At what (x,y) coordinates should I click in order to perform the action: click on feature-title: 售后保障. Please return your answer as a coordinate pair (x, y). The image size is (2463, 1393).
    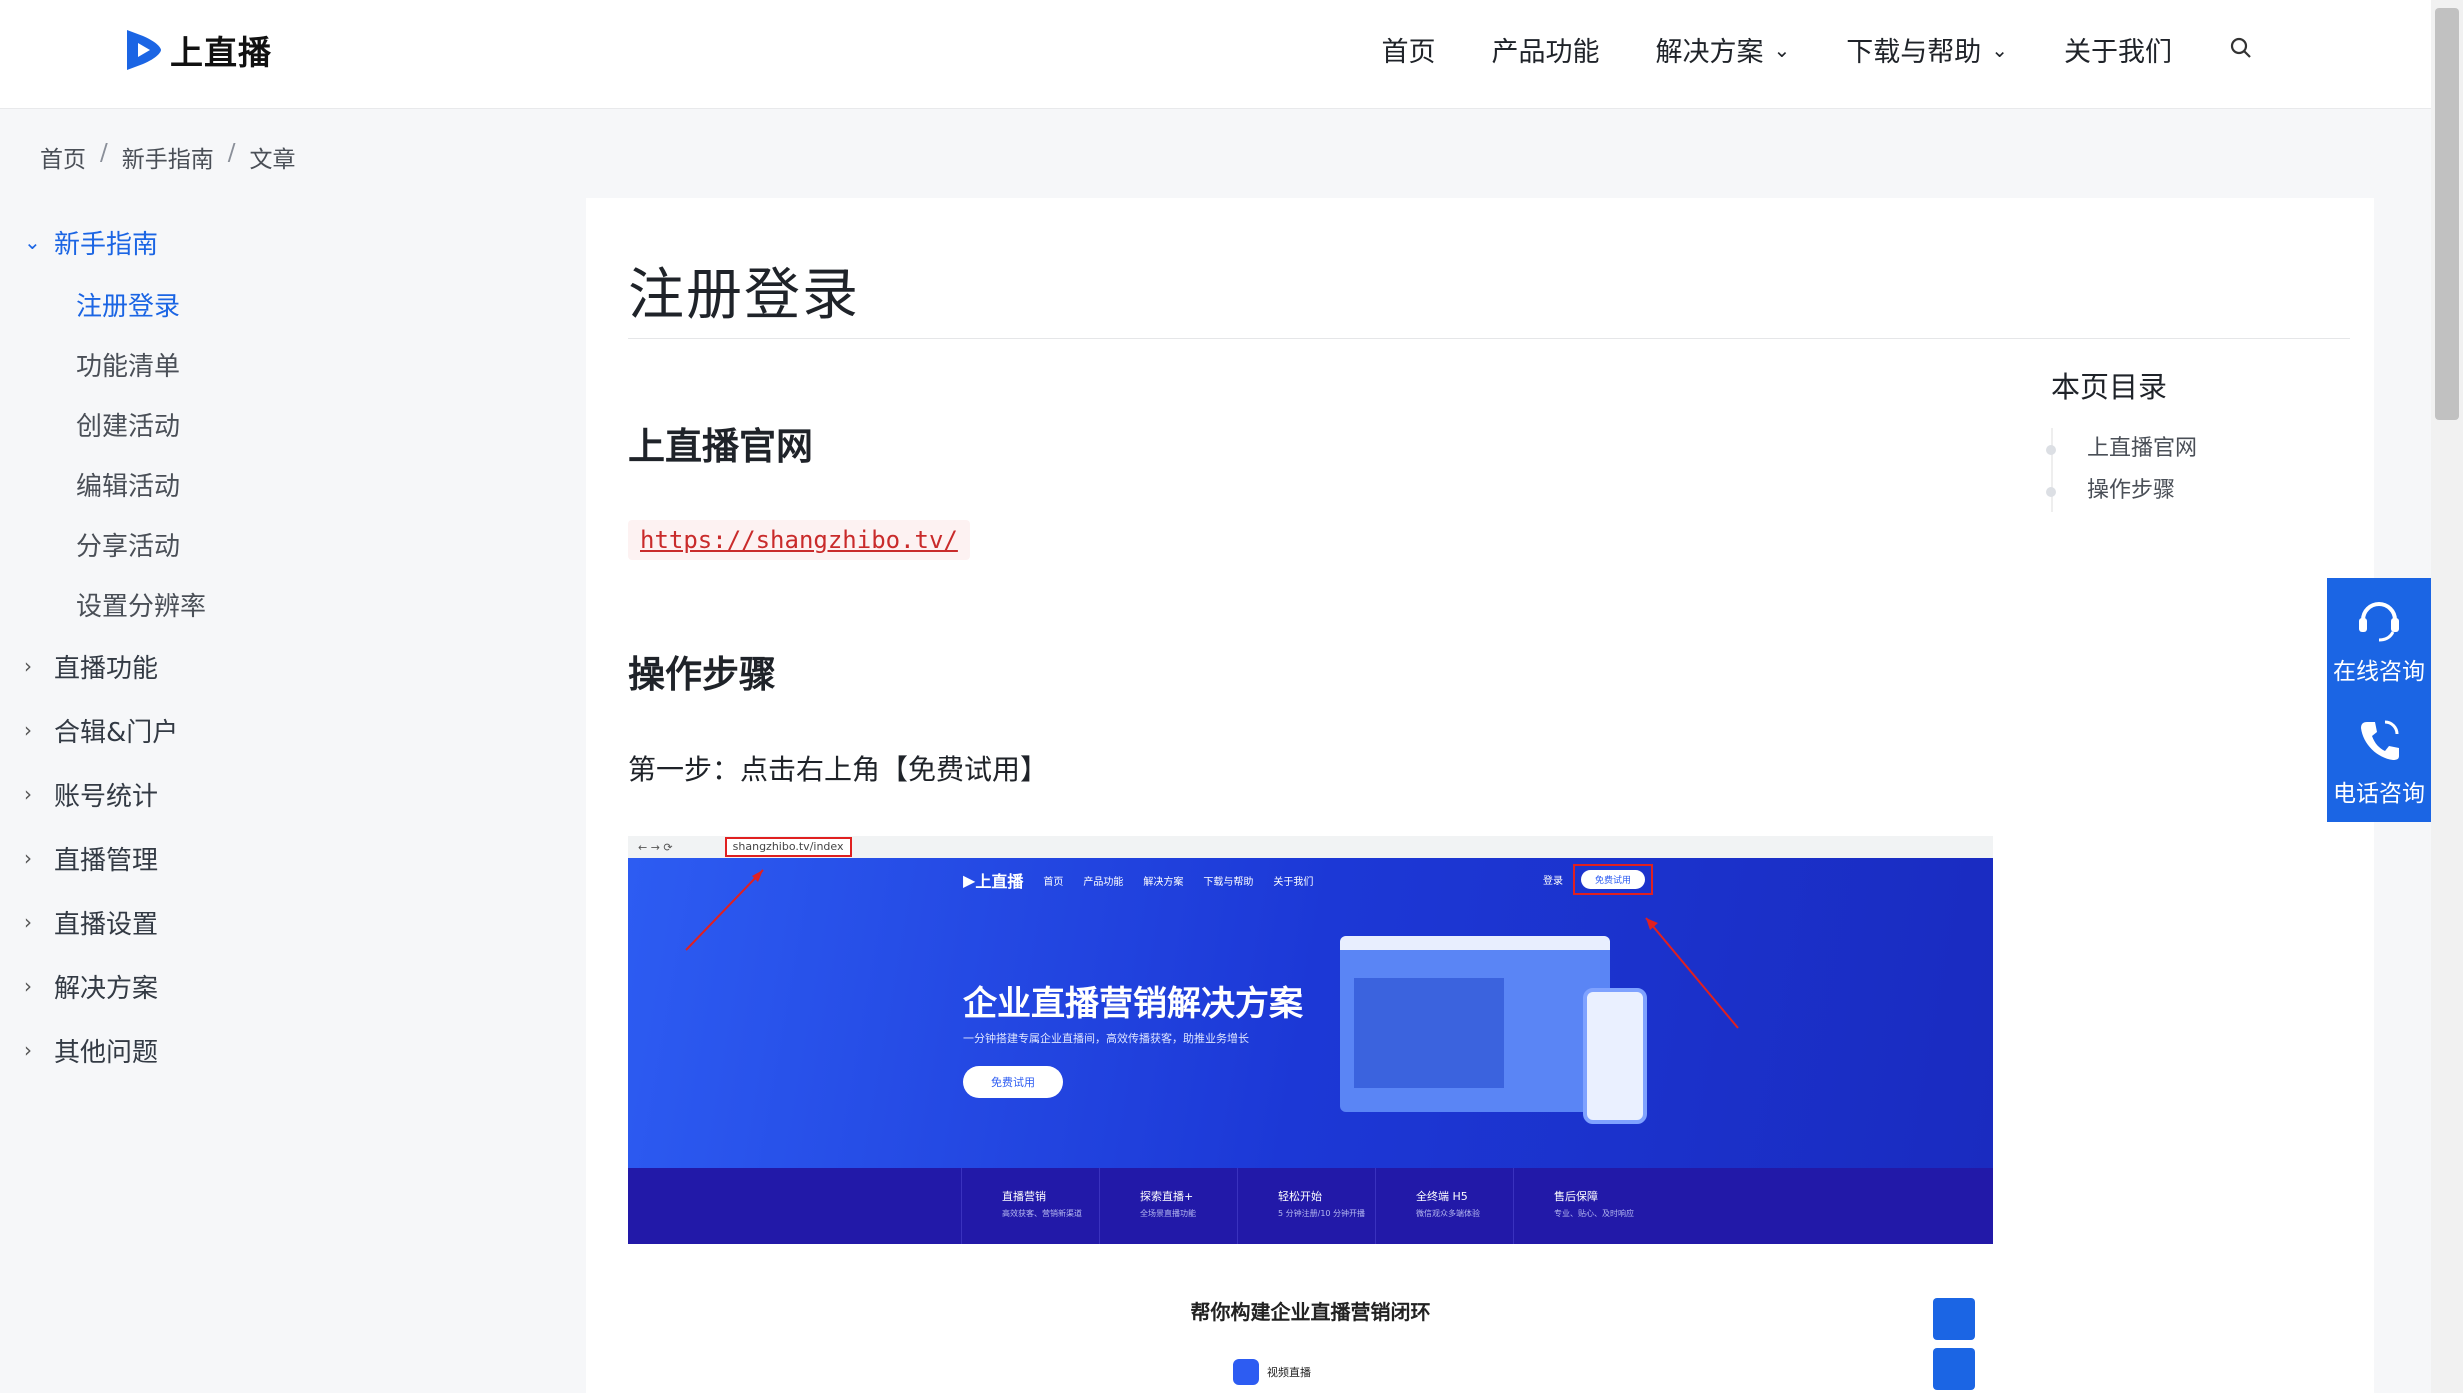
    Looking at the image, I should click on (1576, 1196).